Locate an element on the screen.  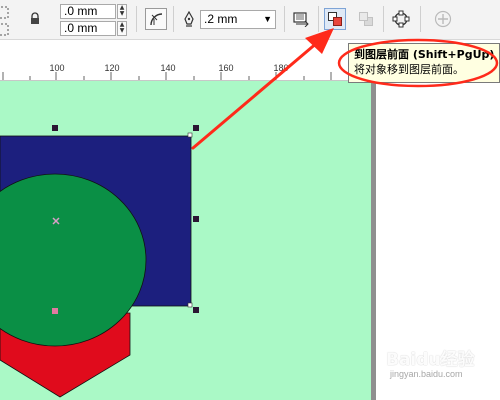
annotation-arrow is located at coordinates (262, 89).